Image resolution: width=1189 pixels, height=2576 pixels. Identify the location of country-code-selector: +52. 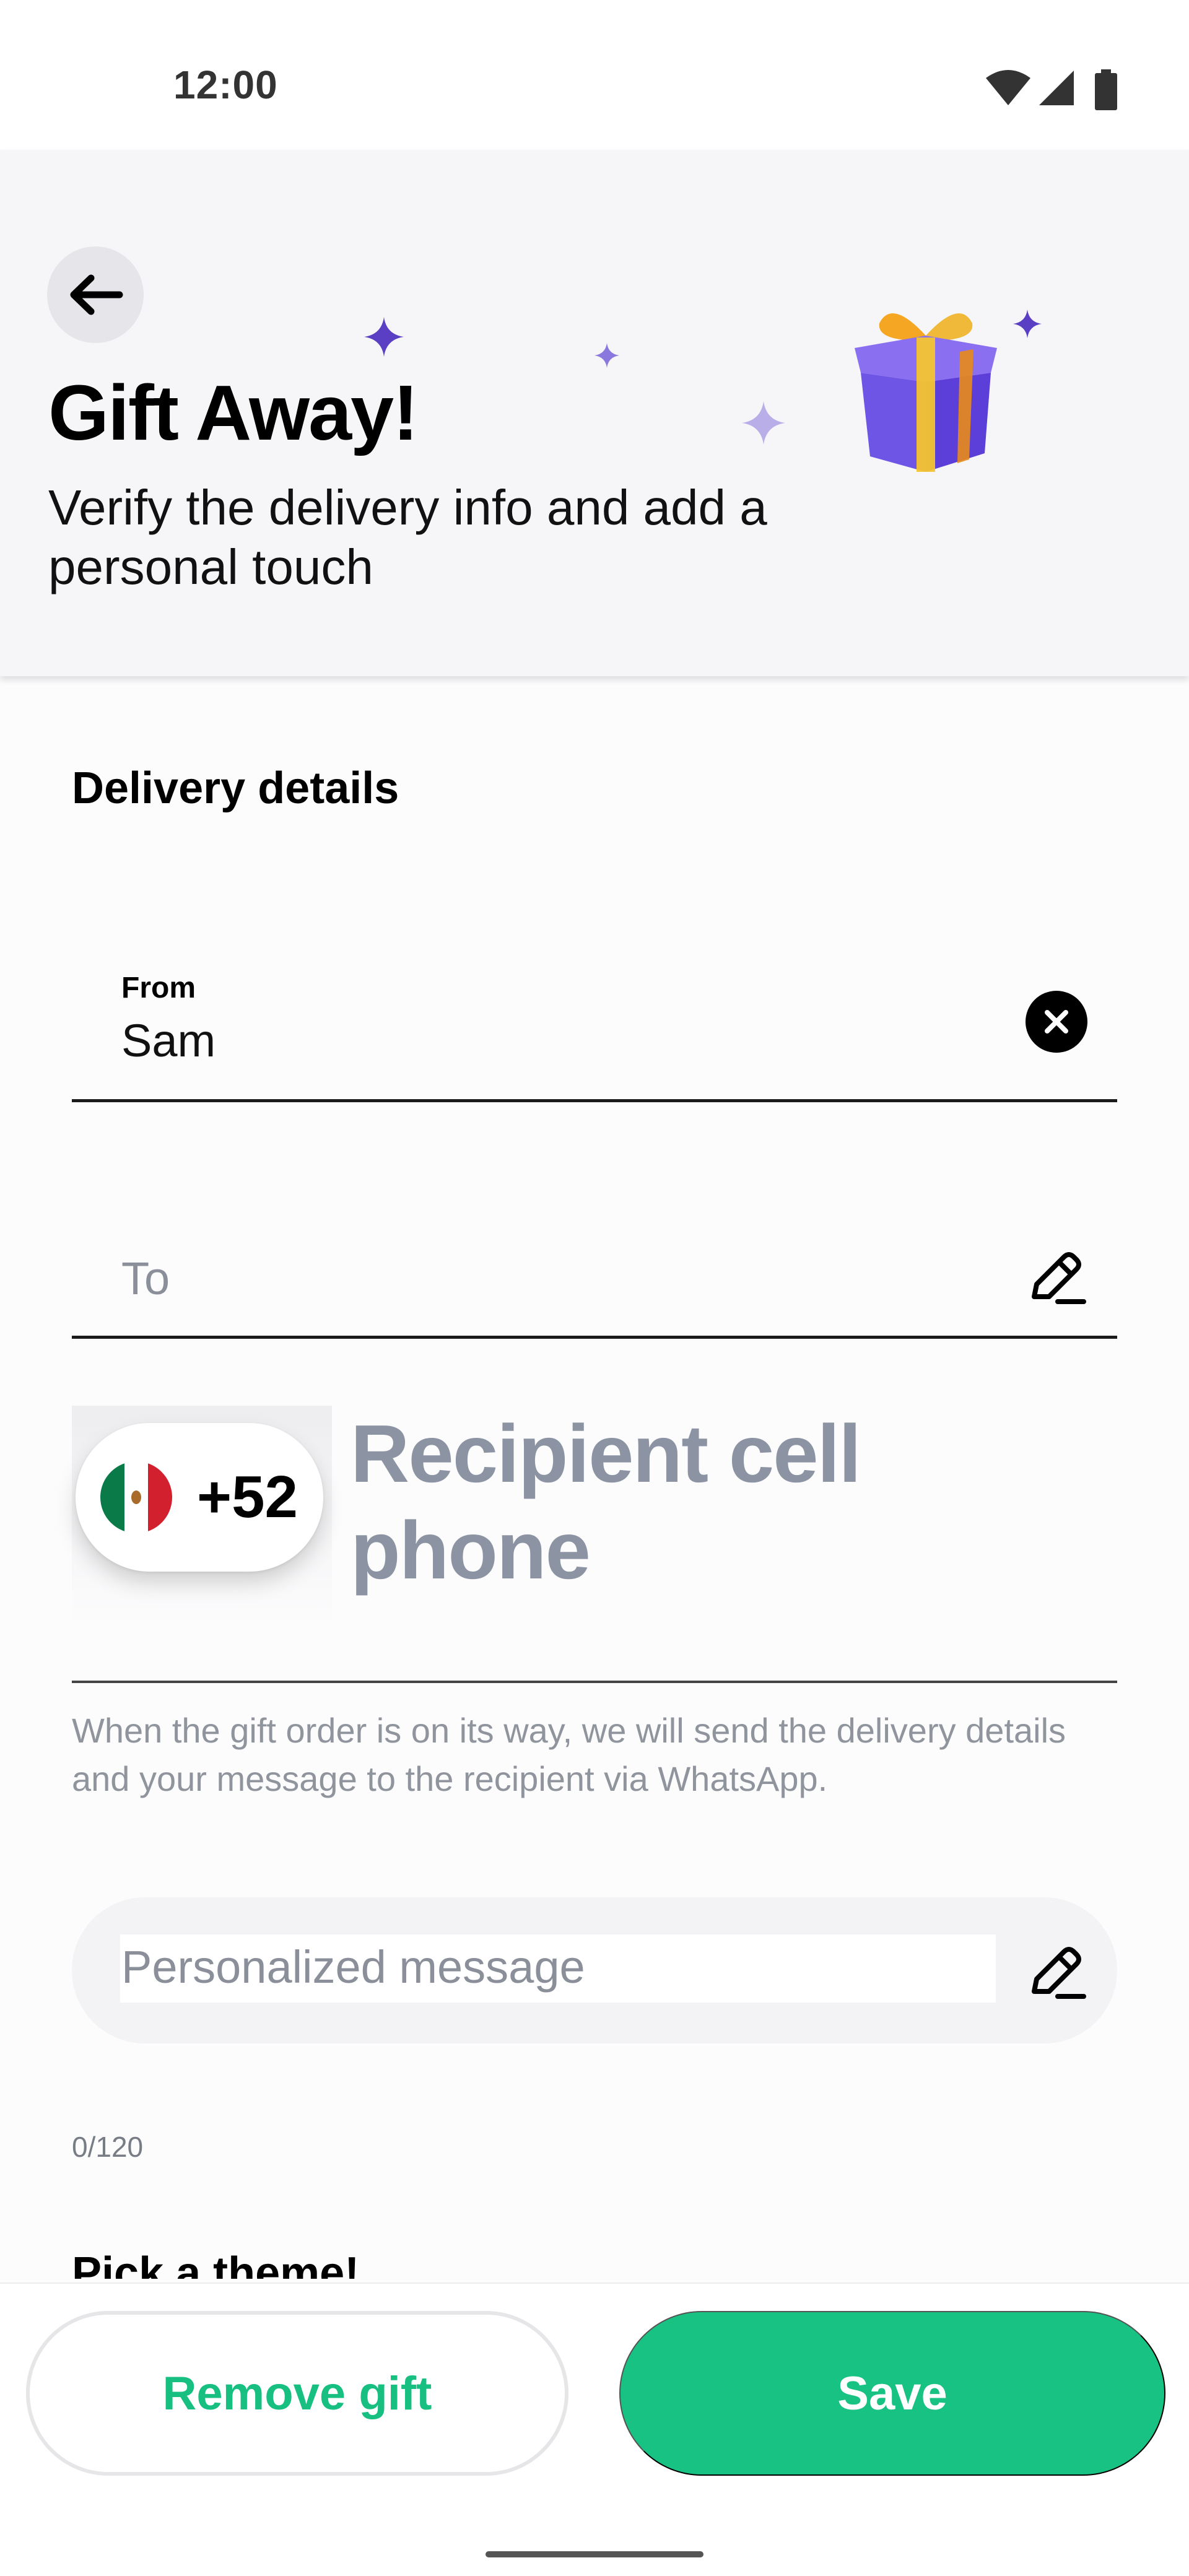
(199, 1497).